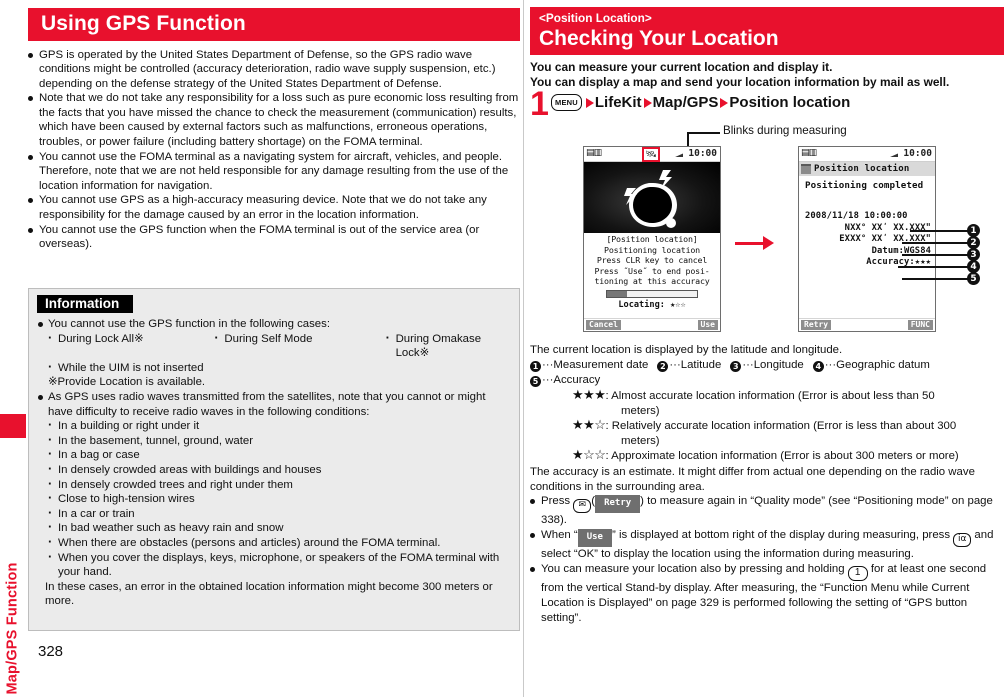 The image size is (1004, 697). I want to click on legend-marker-2: 2, so click(663, 367).